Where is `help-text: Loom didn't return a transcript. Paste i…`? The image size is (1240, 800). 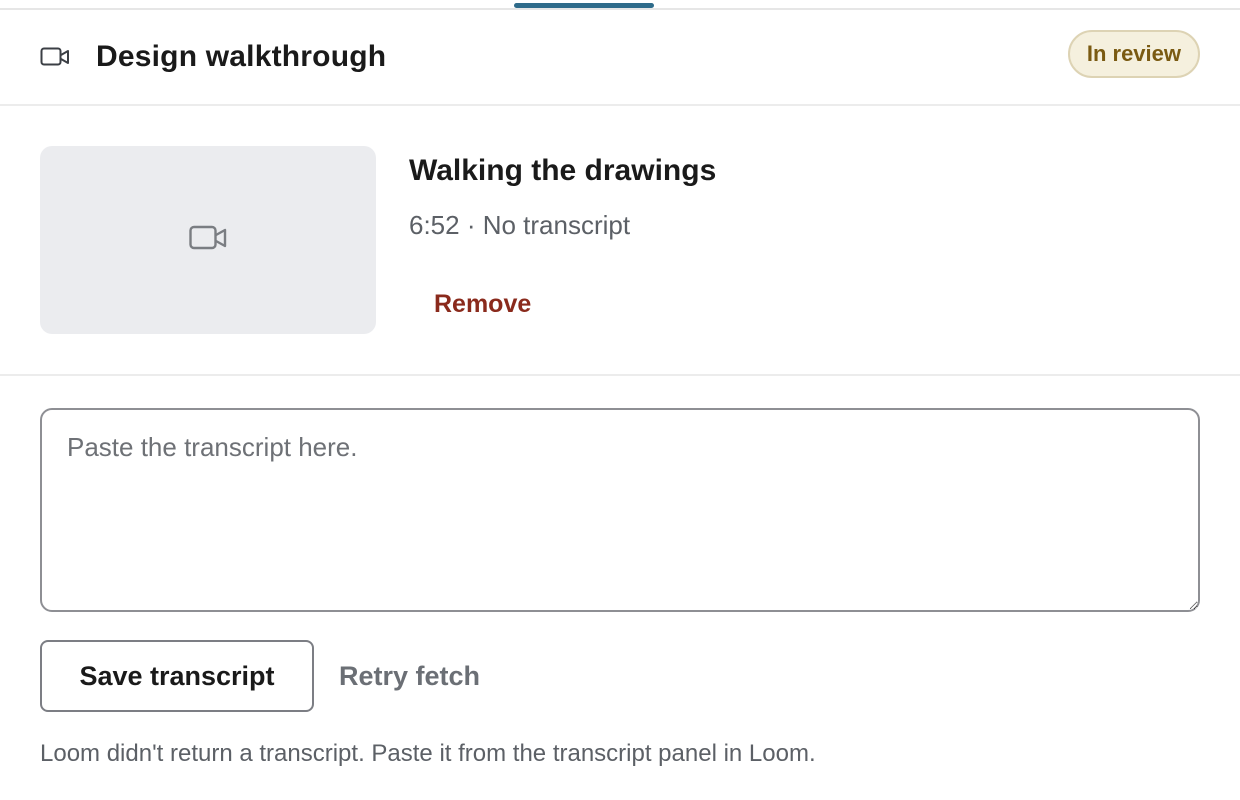
help-text: Loom didn't return a transcript. Paste i… is located at coordinates (428, 753).